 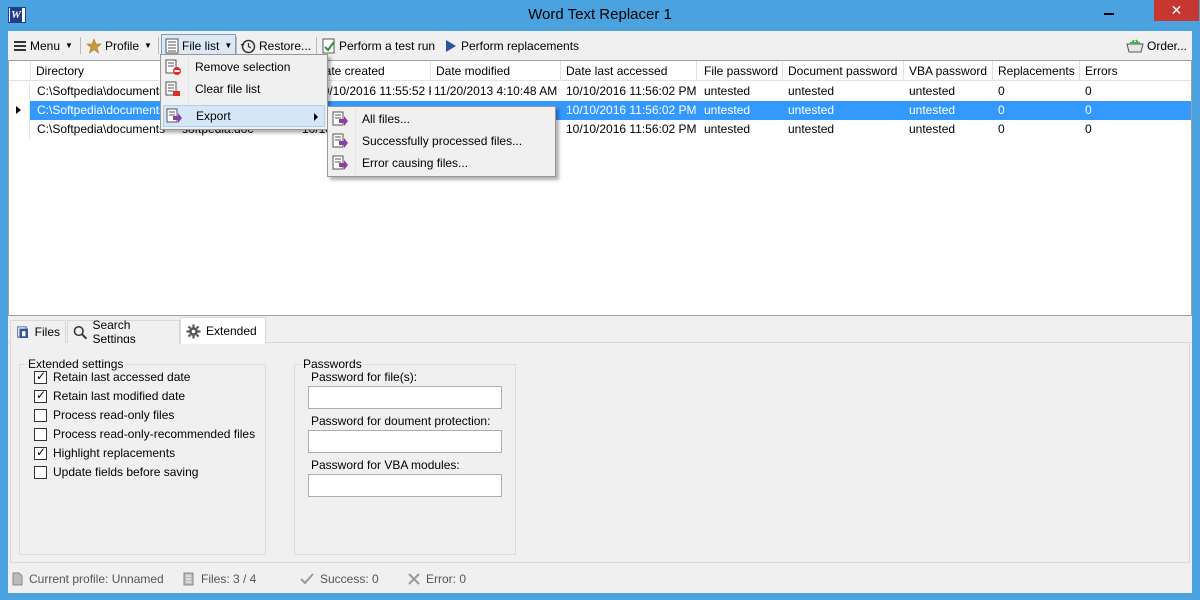 What do you see at coordinates (405, 485) in the screenshot?
I see `vba-password-input` at bounding box center [405, 485].